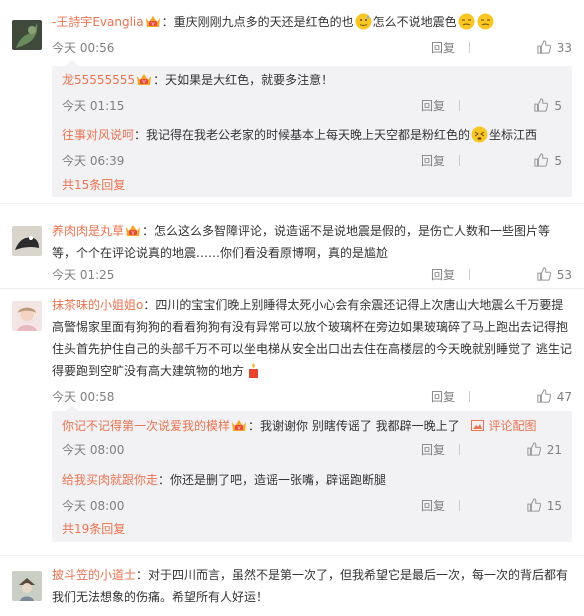 This screenshot has height=616, width=584. What do you see at coordinates (83, 397) in the screenshot?
I see `comment-time: 今天 00:58` at bounding box center [83, 397].